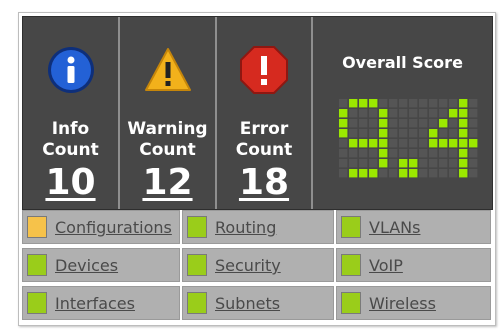 The width and height of the screenshot is (504, 330). I want to click on category-item-vlans: VLANs, so click(413, 227).